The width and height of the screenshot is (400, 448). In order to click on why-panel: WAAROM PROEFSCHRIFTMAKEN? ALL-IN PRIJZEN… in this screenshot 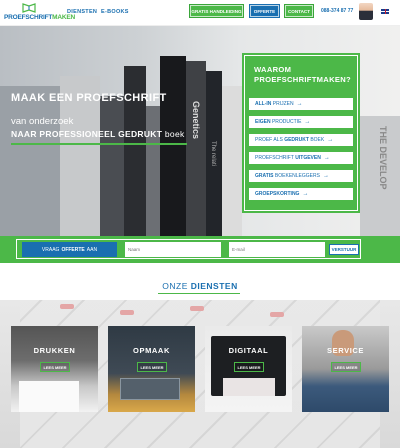, I will do `click(301, 133)`.